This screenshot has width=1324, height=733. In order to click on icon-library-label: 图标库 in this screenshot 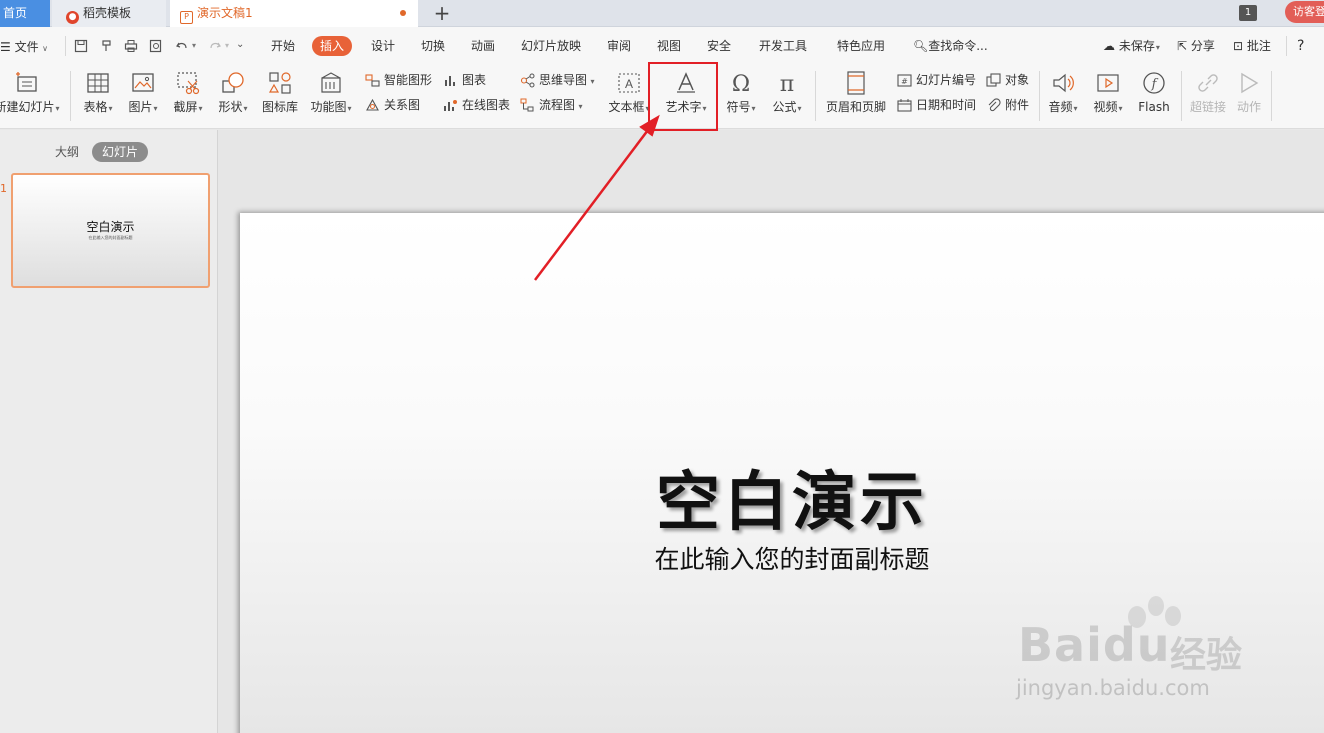, I will do `click(279, 107)`.